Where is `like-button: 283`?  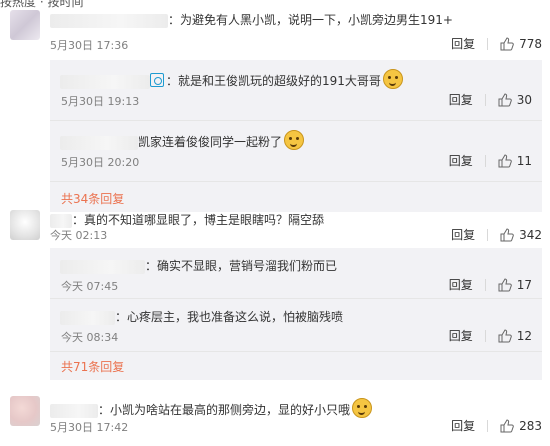 like-button: 283 is located at coordinates (521, 426).